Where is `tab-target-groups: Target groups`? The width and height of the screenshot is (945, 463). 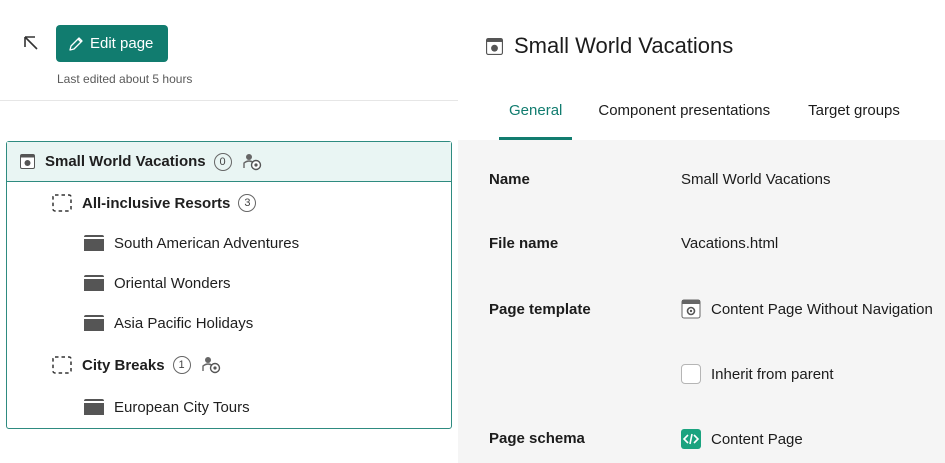
tab-target-groups: Target groups is located at coordinates (854, 117).